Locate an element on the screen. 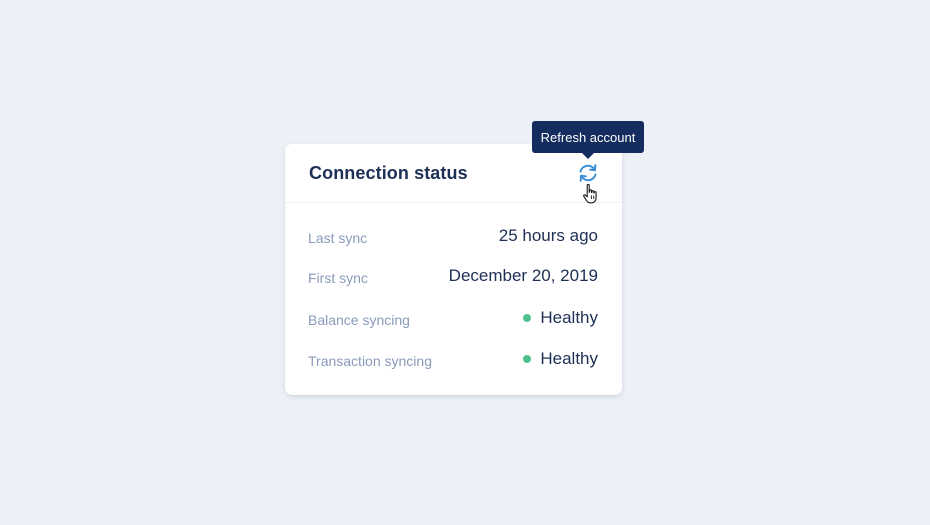  row-last-sync: Last sync 25 hours ago is located at coordinates (453, 238).